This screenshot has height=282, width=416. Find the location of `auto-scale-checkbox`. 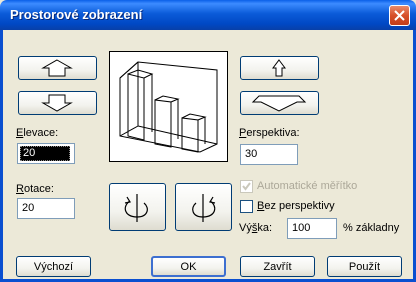

auto-scale-checkbox is located at coordinates (246, 186).